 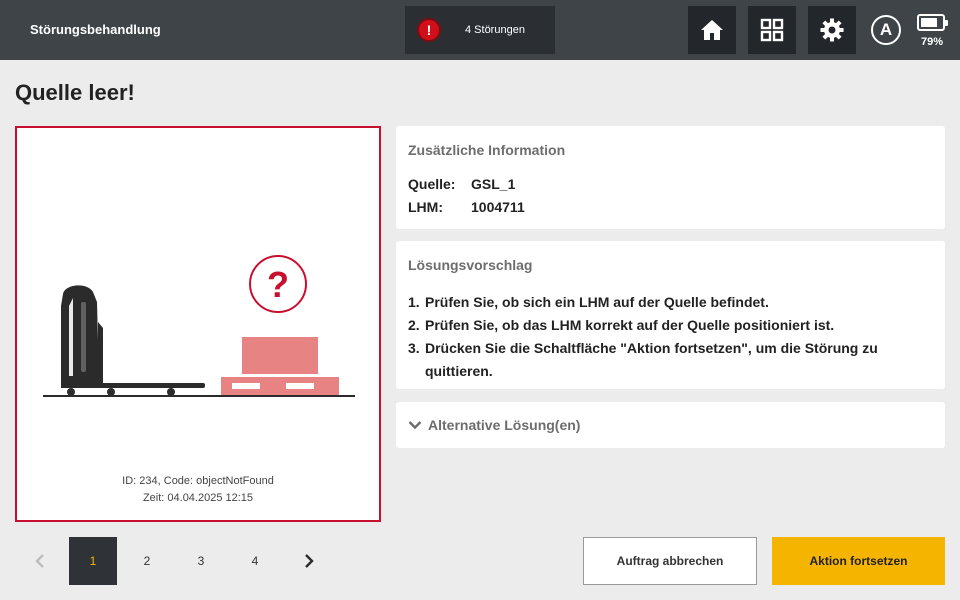 I want to click on page-button-4: 4, so click(x=255, y=561).